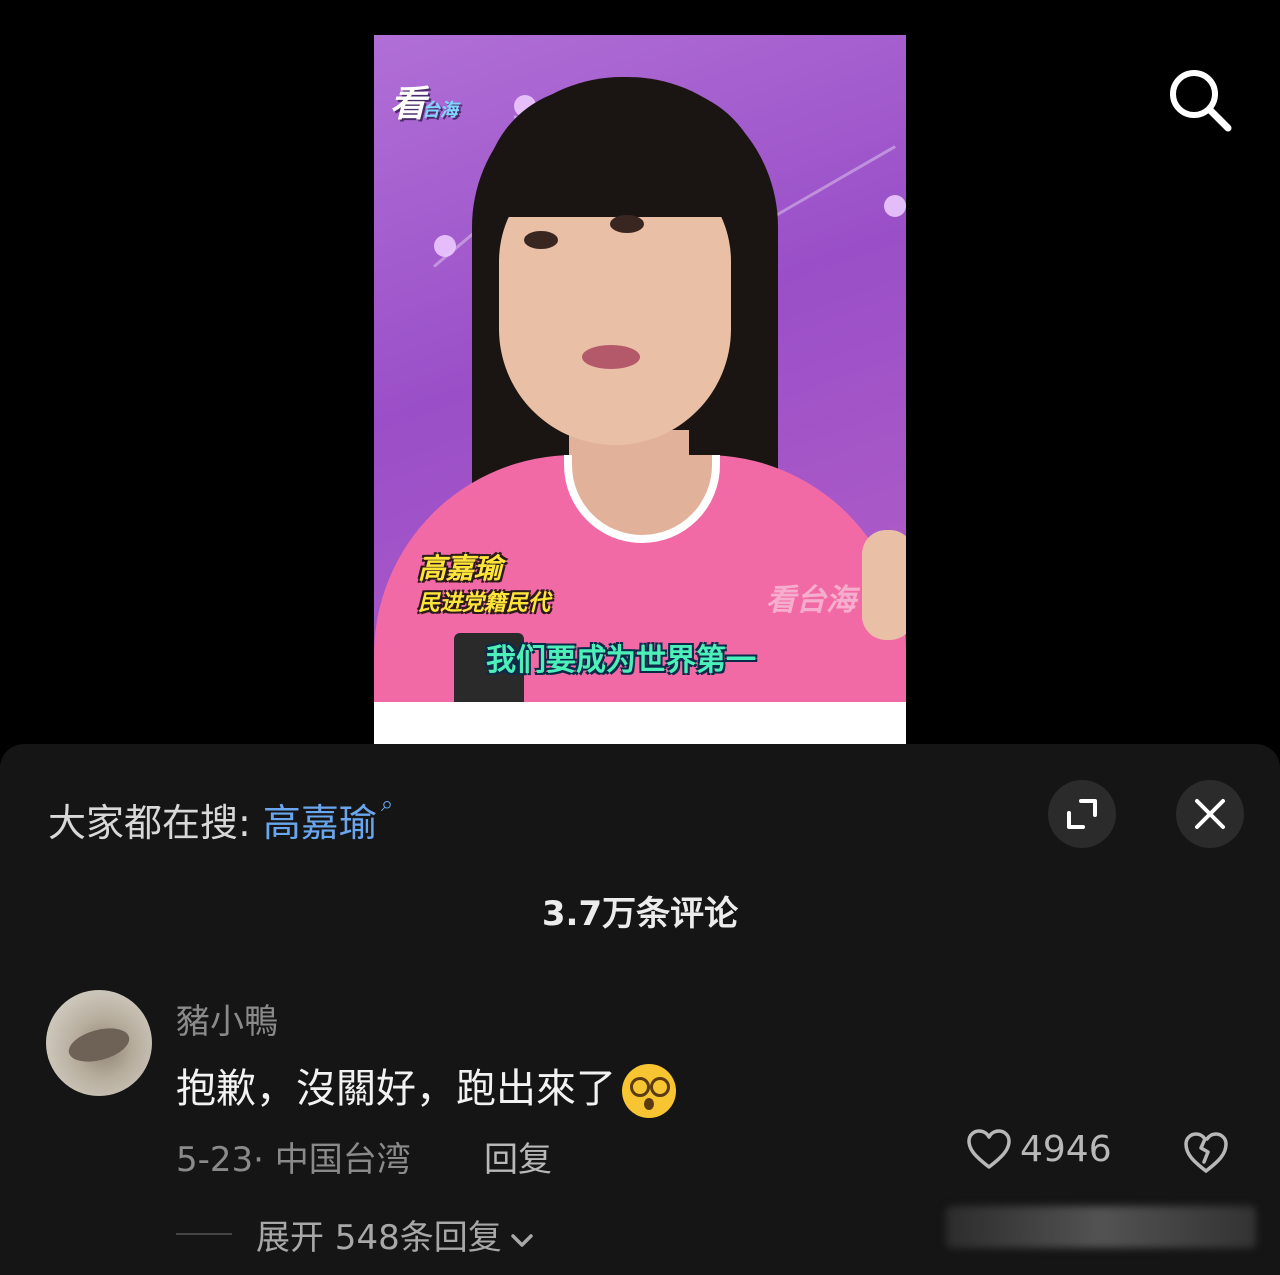 This screenshot has height=1275, width=1280. I want to click on avatar, so click(99, 1043).